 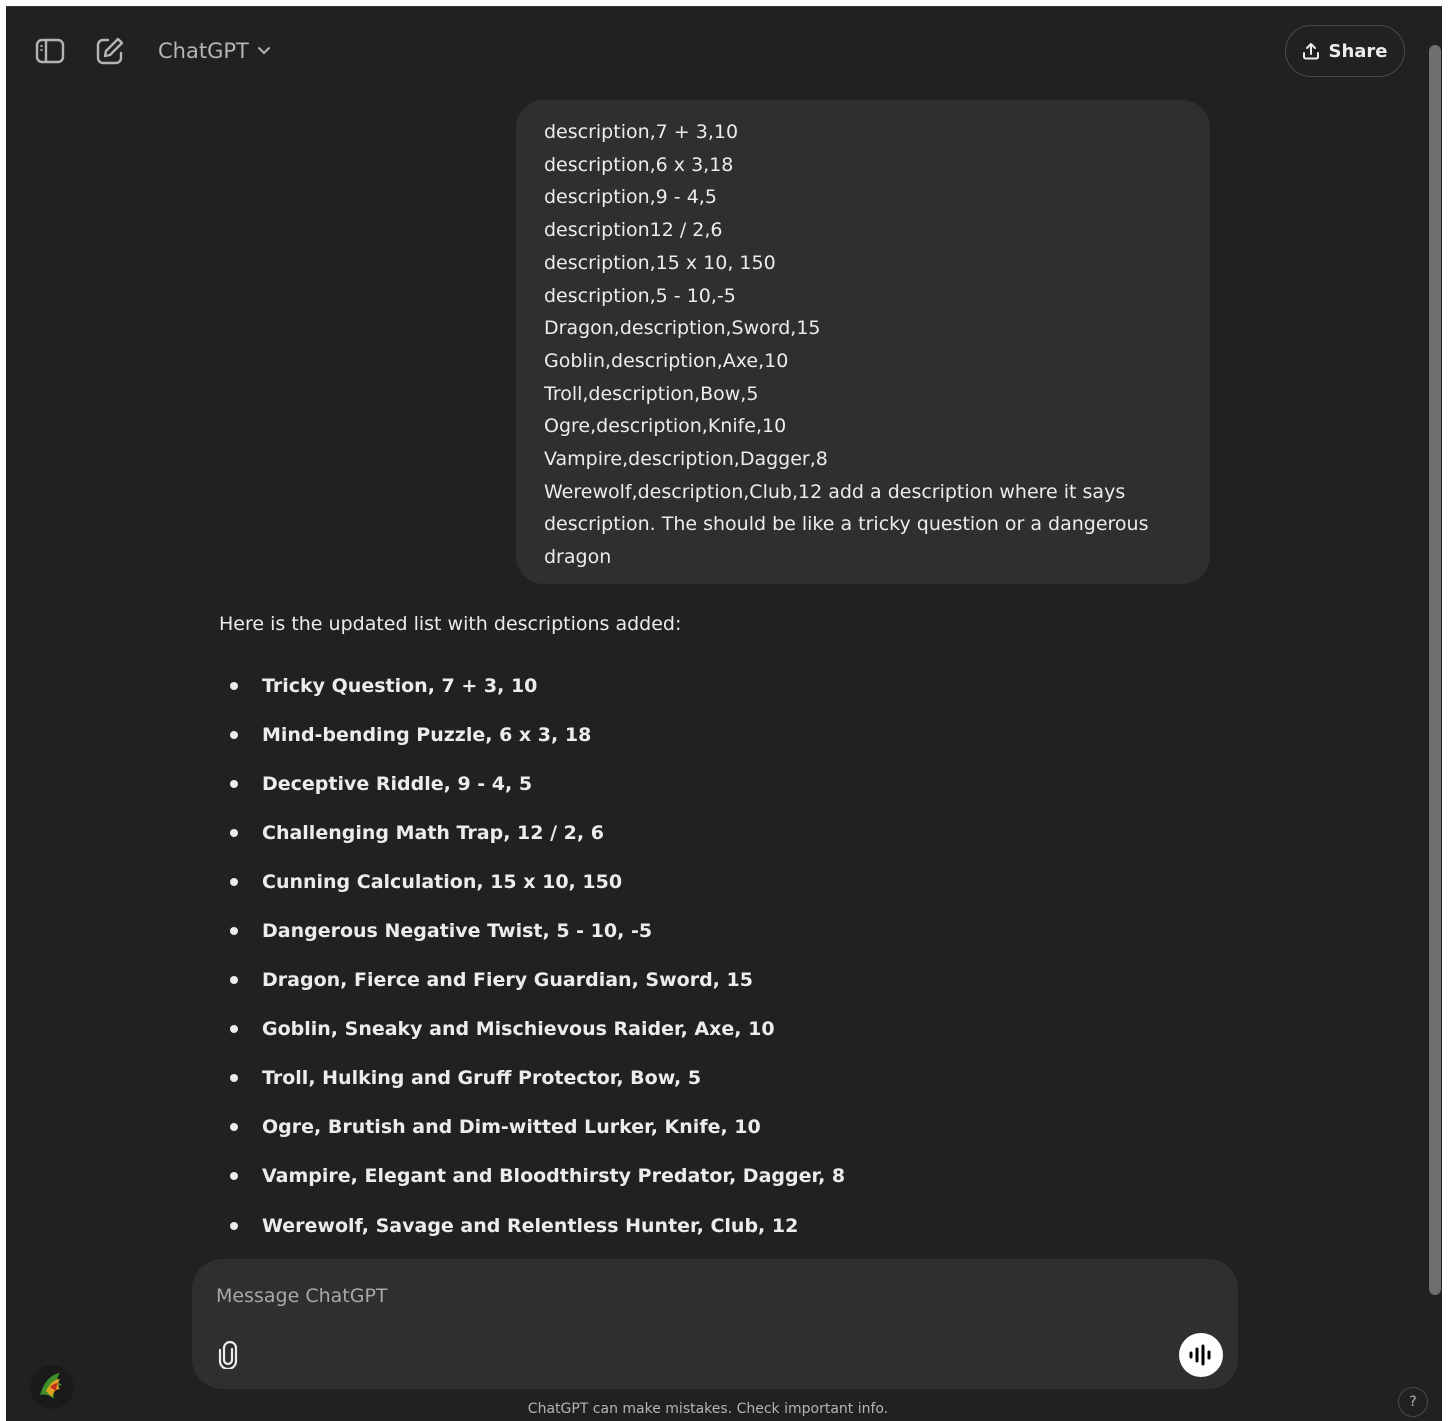 I want to click on sidebar-toggle-icon, so click(x=50, y=51).